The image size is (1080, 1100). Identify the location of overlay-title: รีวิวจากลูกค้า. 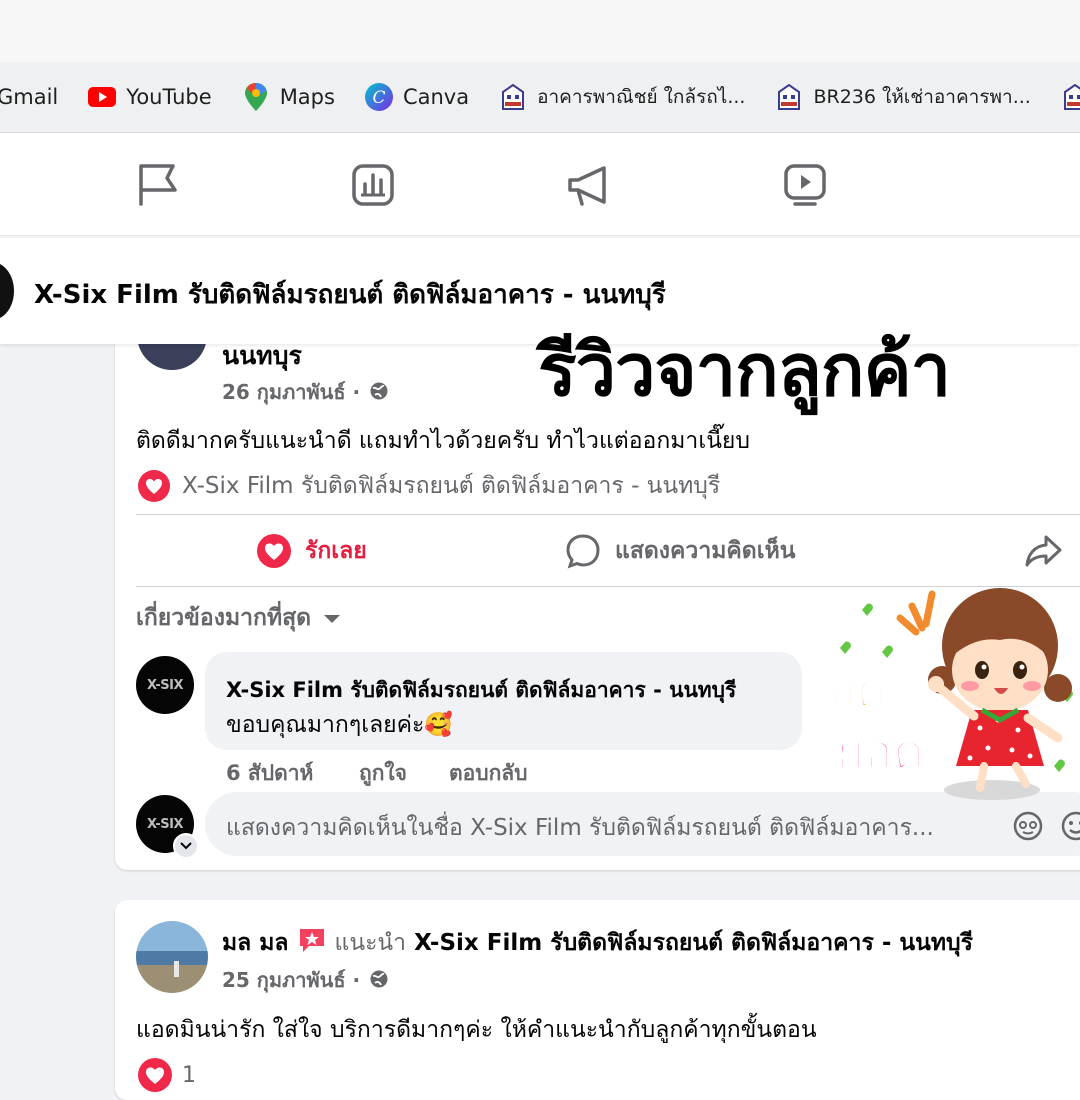
(744, 370).